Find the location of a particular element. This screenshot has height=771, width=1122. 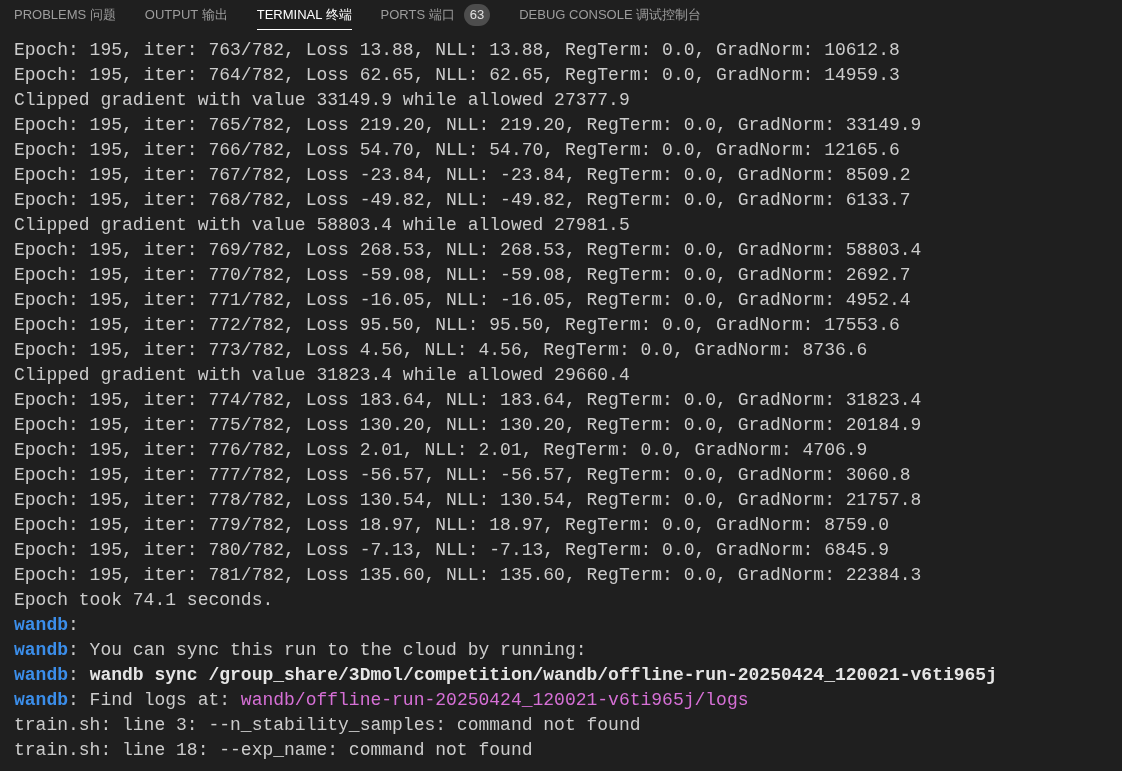

terminal-line: Epoch: 195, iter: 779/782, Loss 18.97, NLL: 18.97, RegTerm: 0.0, GradNorm: 8759.0 is located at coordinates (452, 525).